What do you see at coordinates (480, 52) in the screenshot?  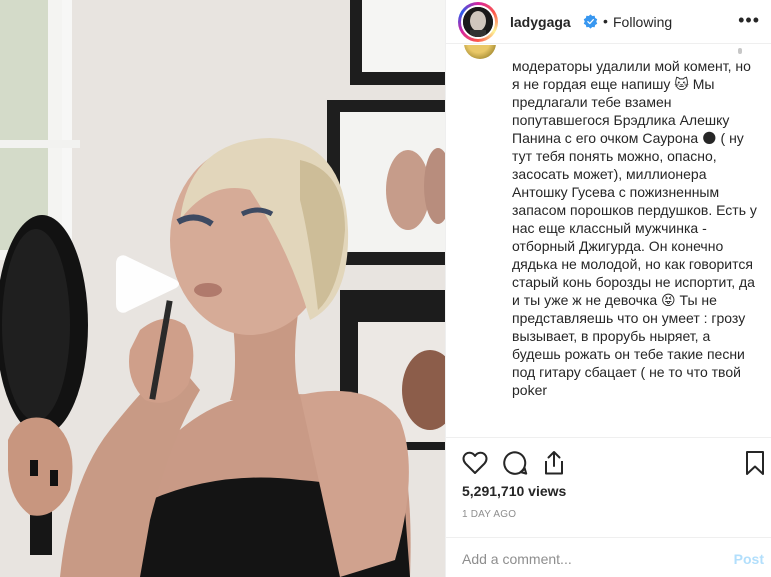 I see `commenter-avatar` at bounding box center [480, 52].